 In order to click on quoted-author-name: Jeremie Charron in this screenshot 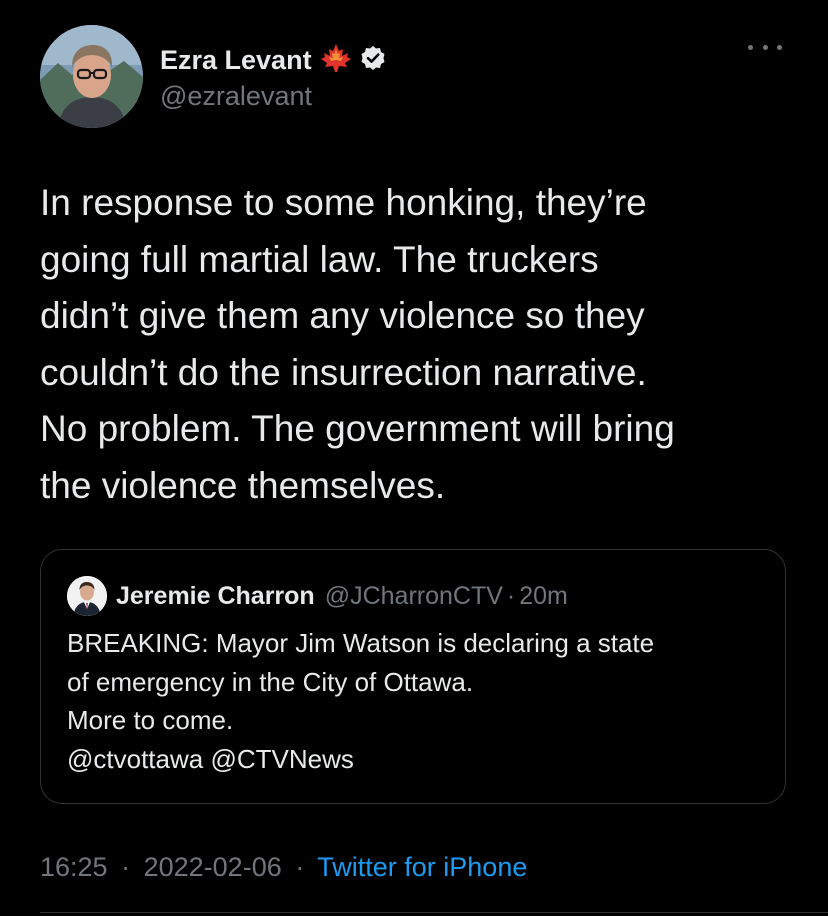, I will do `click(215, 596)`.